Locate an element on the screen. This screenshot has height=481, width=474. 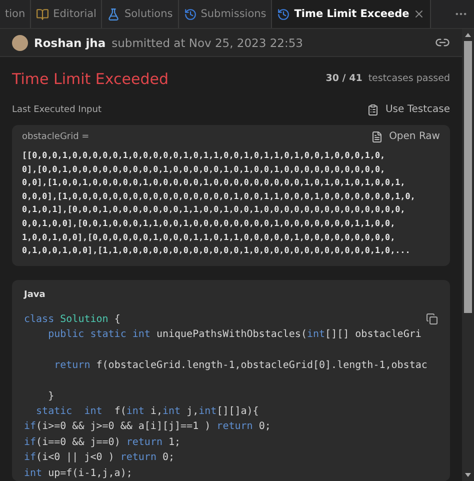
tab: tion is located at coordinates (16, 14).